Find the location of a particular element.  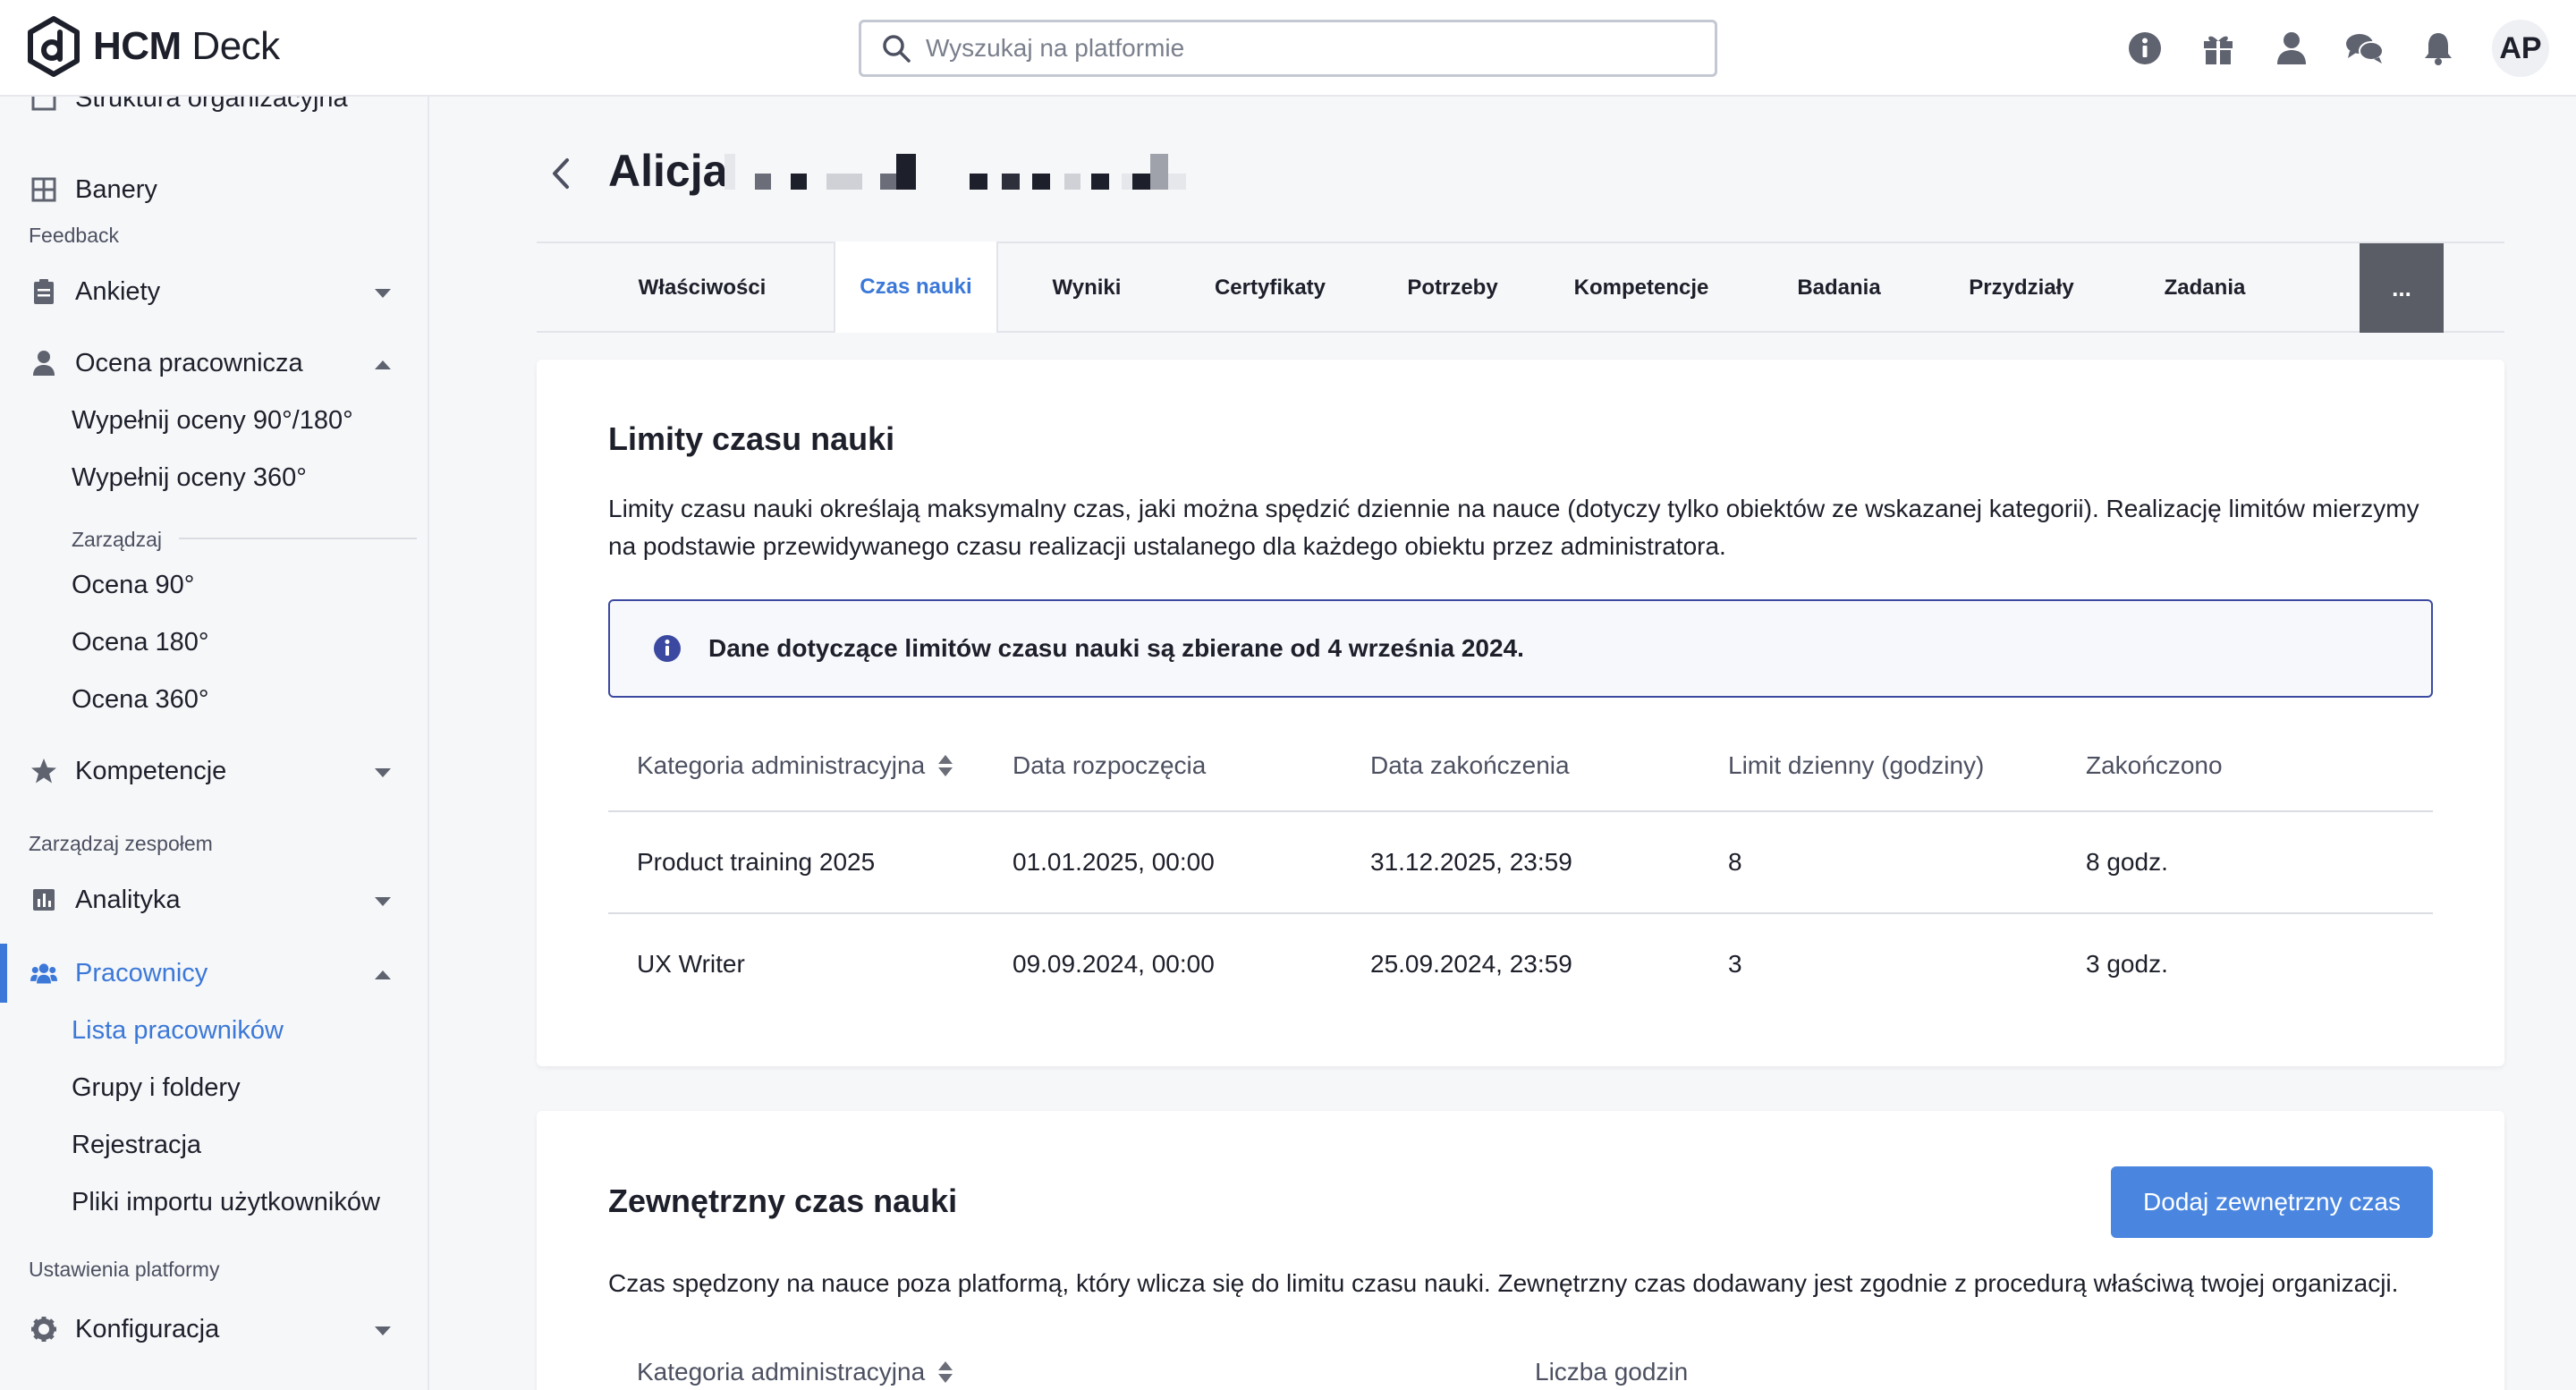

section-heading-zespol: Zarządzaj zespołem is located at coordinates (121, 843).